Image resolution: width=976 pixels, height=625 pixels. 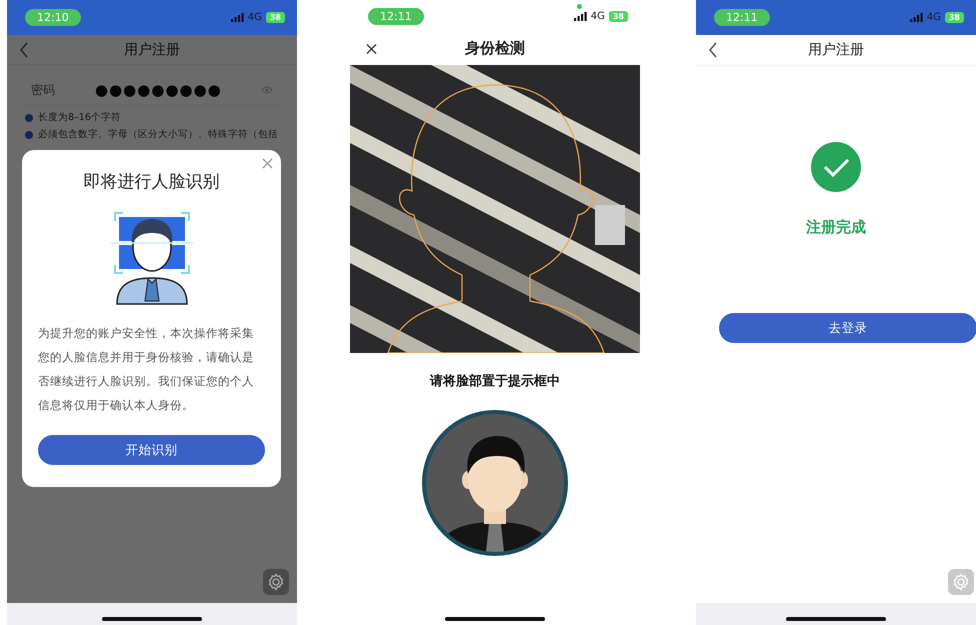 I want to click on hint-text: 必须包含数字、字母（区分大小写）、特殊字符（包括, so click(x=158, y=134).